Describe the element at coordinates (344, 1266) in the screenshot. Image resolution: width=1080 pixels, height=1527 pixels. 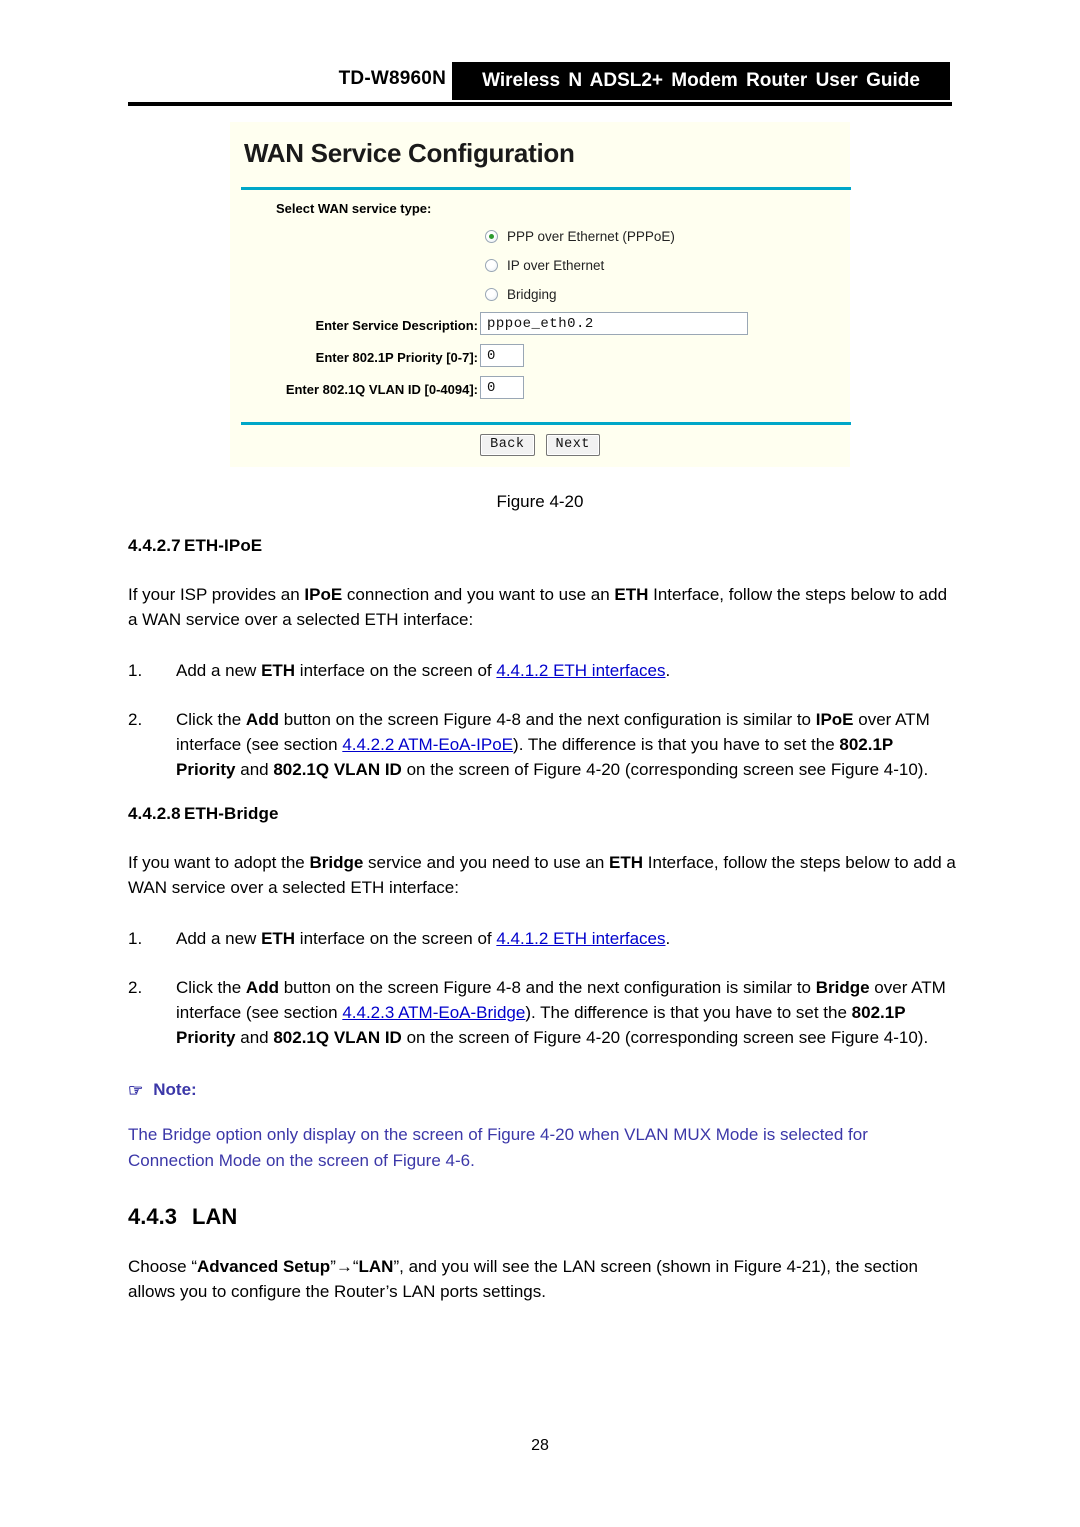
I see `text-run: ”→“` at that location.